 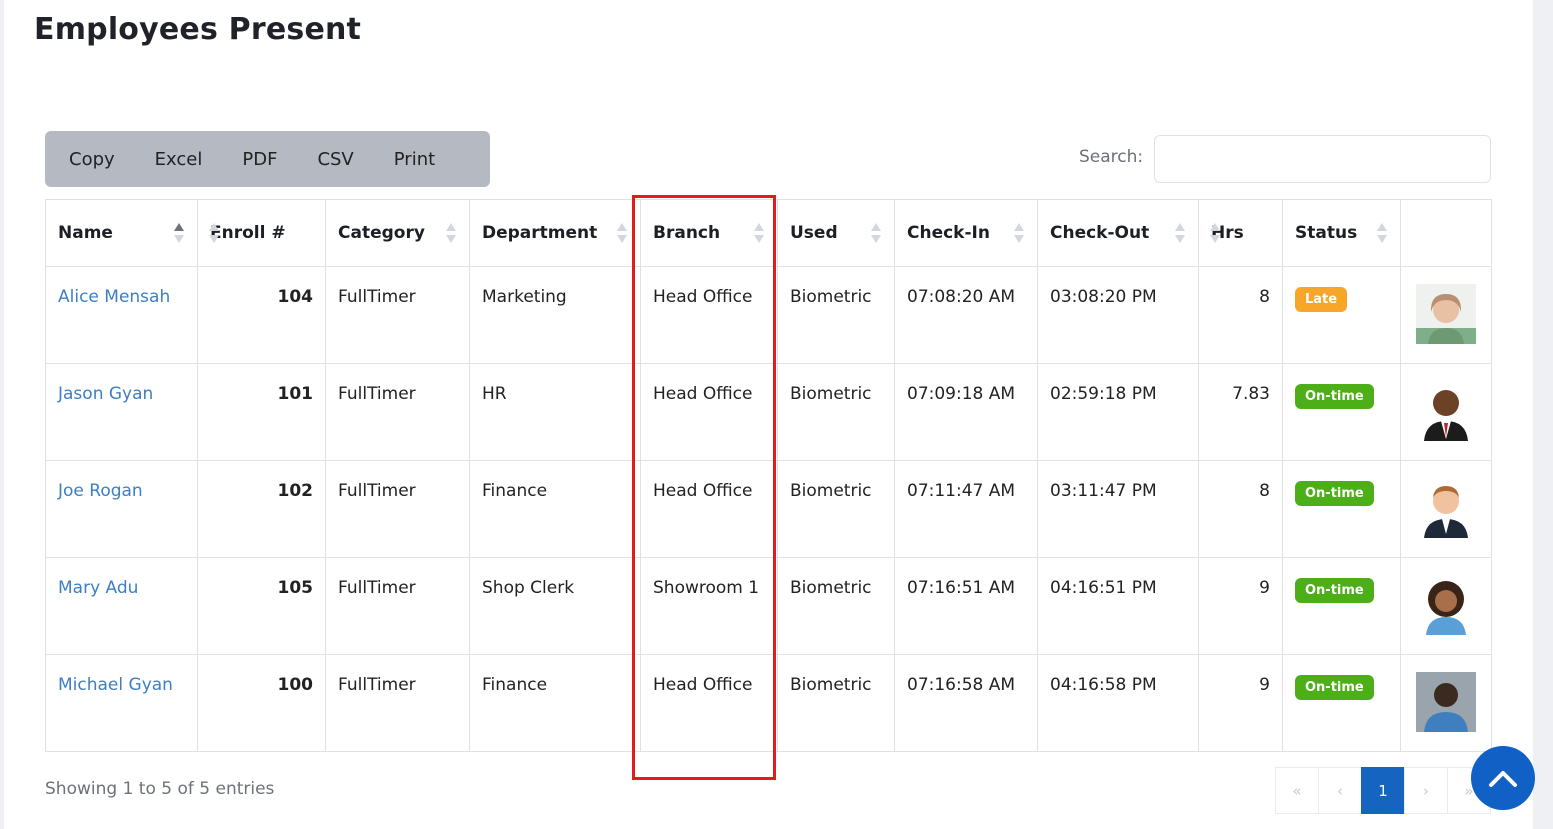 I want to click on cell-check-out: 04:16:51 PM, so click(x=1118, y=606).